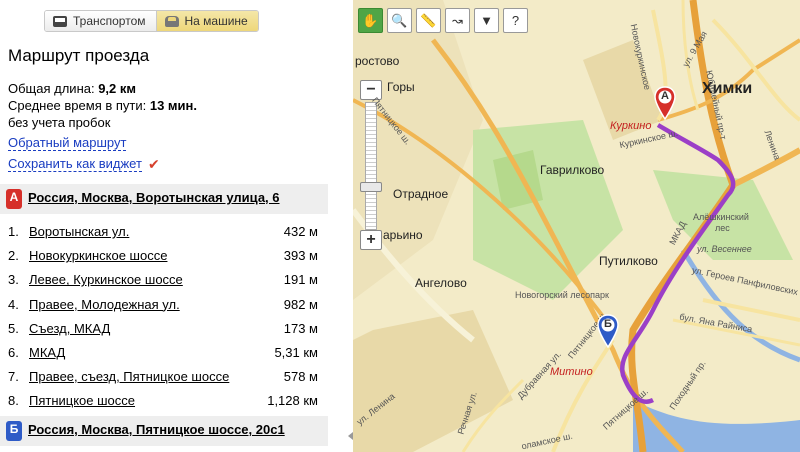 The image size is (800, 452). What do you see at coordinates (348, 226) in the screenshot?
I see `panel-divider` at bounding box center [348, 226].